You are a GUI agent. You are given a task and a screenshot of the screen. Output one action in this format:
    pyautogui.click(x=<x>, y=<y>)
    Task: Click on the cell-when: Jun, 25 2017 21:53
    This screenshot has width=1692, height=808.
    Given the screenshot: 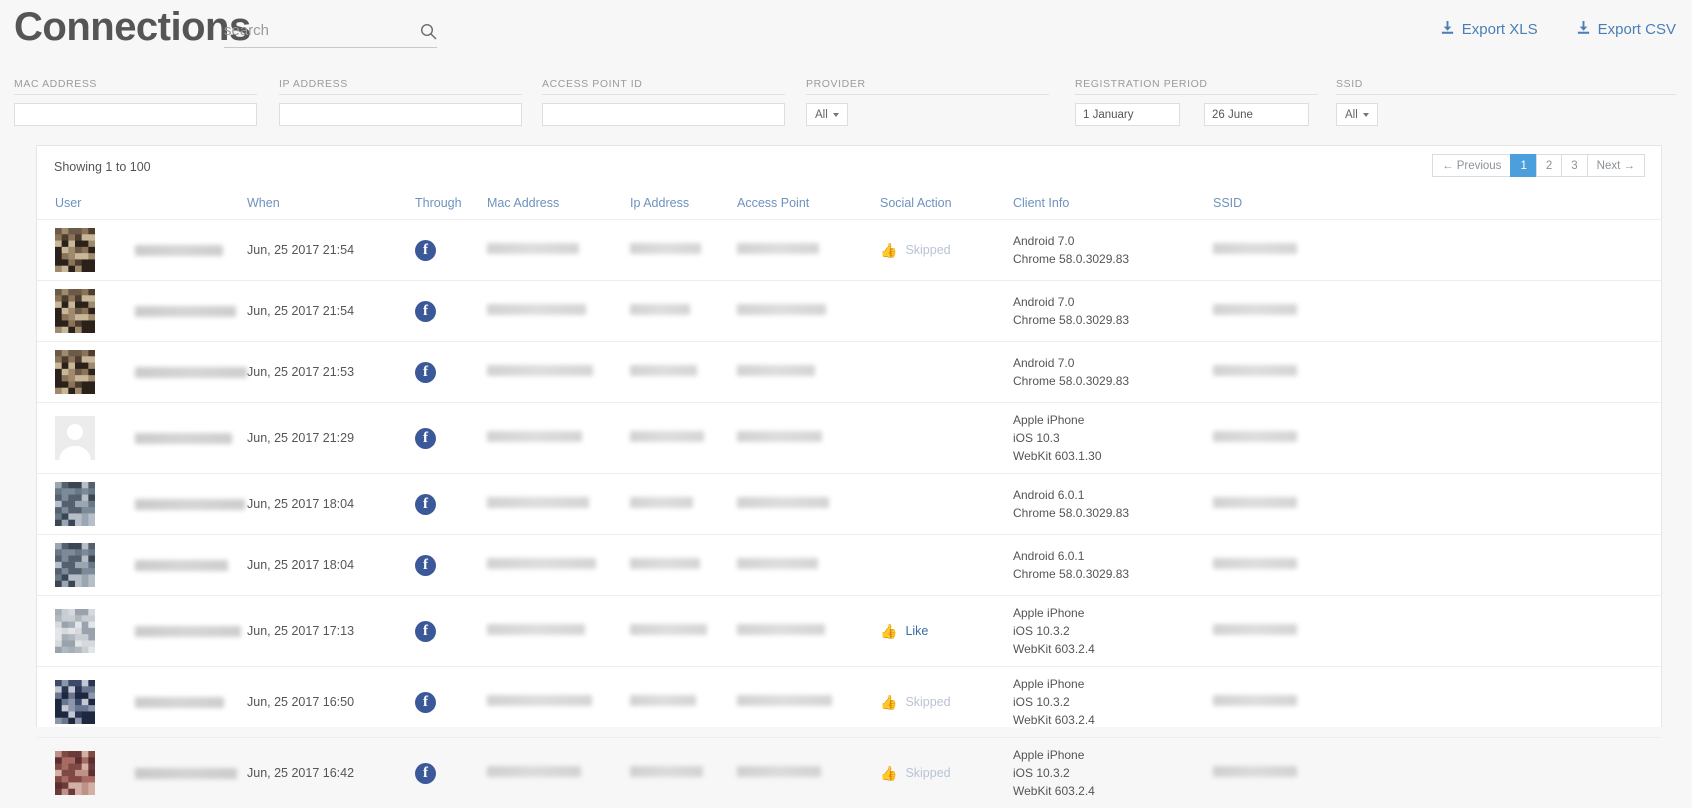 What is the action you would take?
    pyautogui.click(x=331, y=372)
    